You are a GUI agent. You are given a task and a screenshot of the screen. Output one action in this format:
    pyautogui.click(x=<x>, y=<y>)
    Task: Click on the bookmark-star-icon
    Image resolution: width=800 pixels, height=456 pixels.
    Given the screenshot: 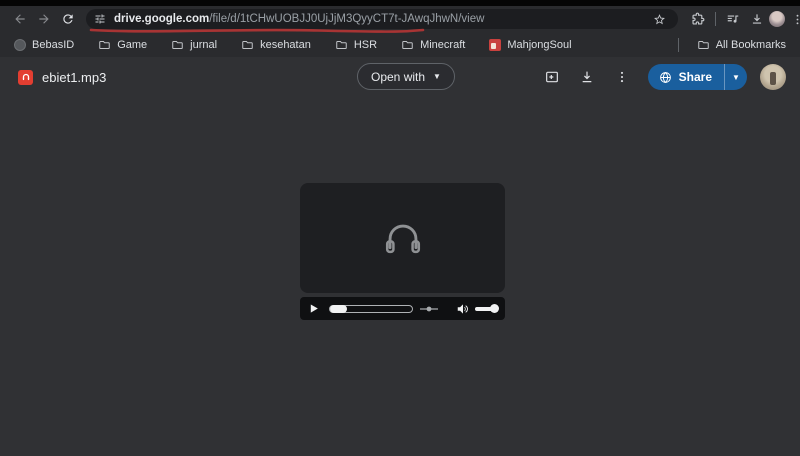 What is the action you would take?
    pyautogui.click(x=659, y=19)
    